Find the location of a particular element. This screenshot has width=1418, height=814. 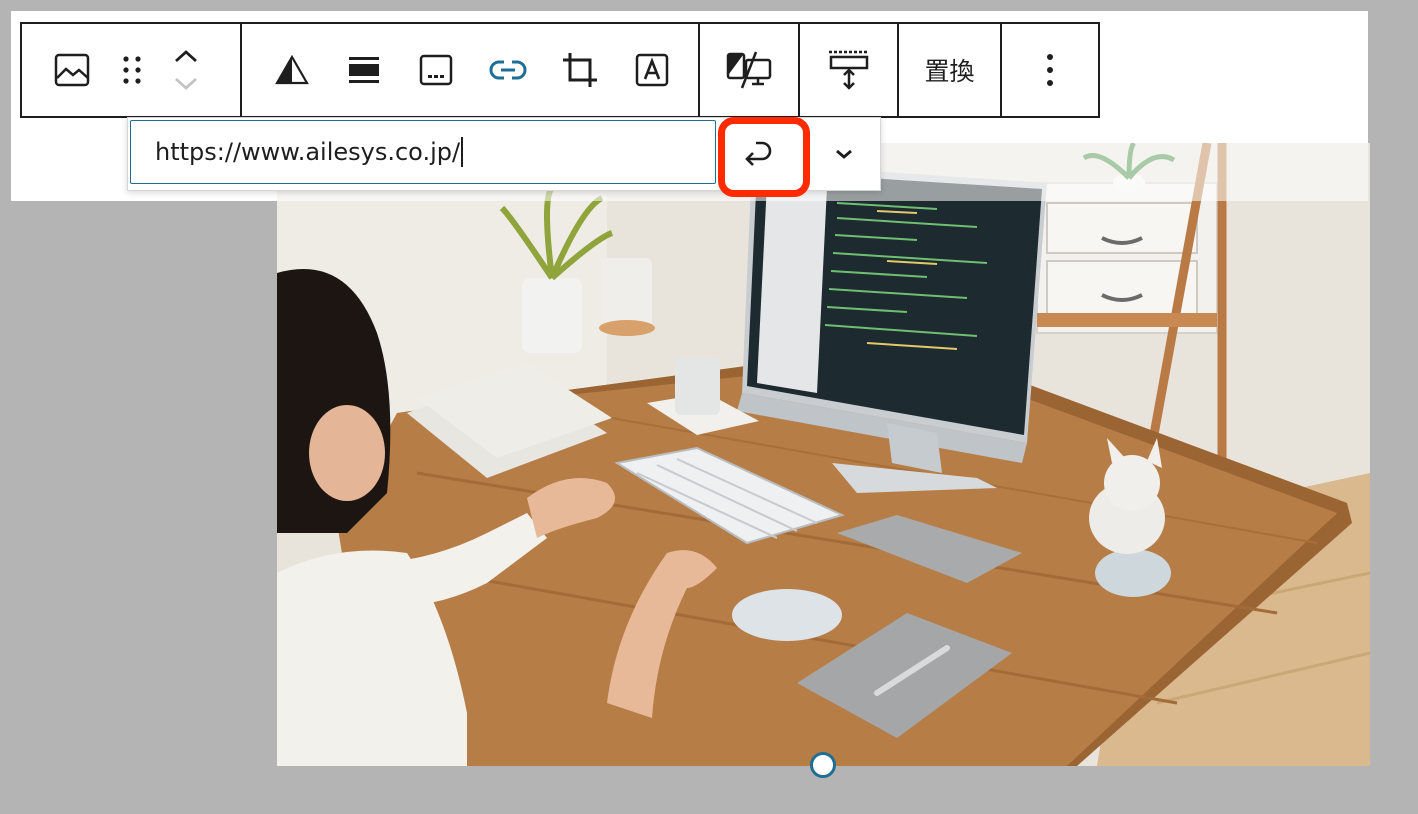

url-input-value: https://www.ailesys.co.jp/ is located at coordinates (308, 152).